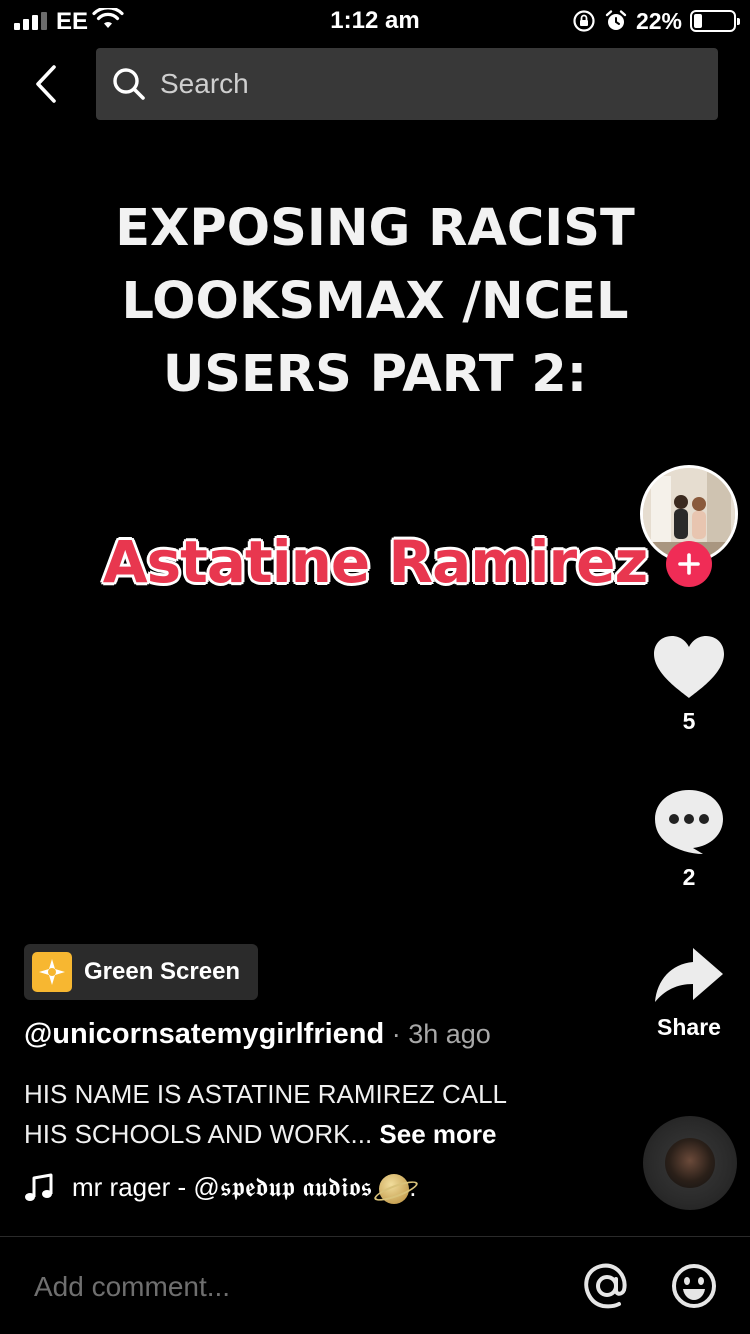  I want to click on share-label: Share, so click(689, 1027).